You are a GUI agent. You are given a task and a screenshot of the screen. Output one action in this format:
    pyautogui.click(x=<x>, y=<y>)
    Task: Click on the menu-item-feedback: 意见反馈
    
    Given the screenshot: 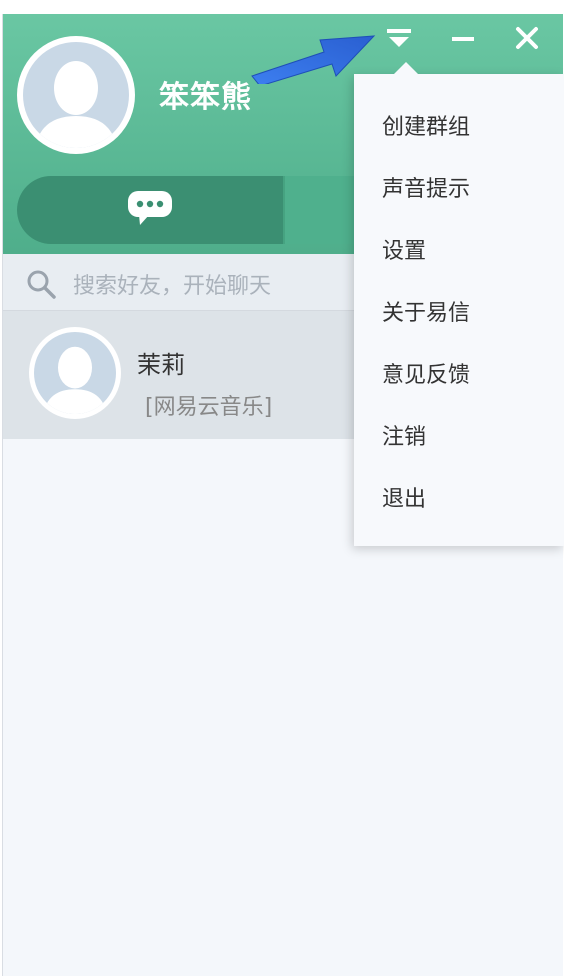 What is the action you would take?
    pyautogui.click(x=459, y=373)
    